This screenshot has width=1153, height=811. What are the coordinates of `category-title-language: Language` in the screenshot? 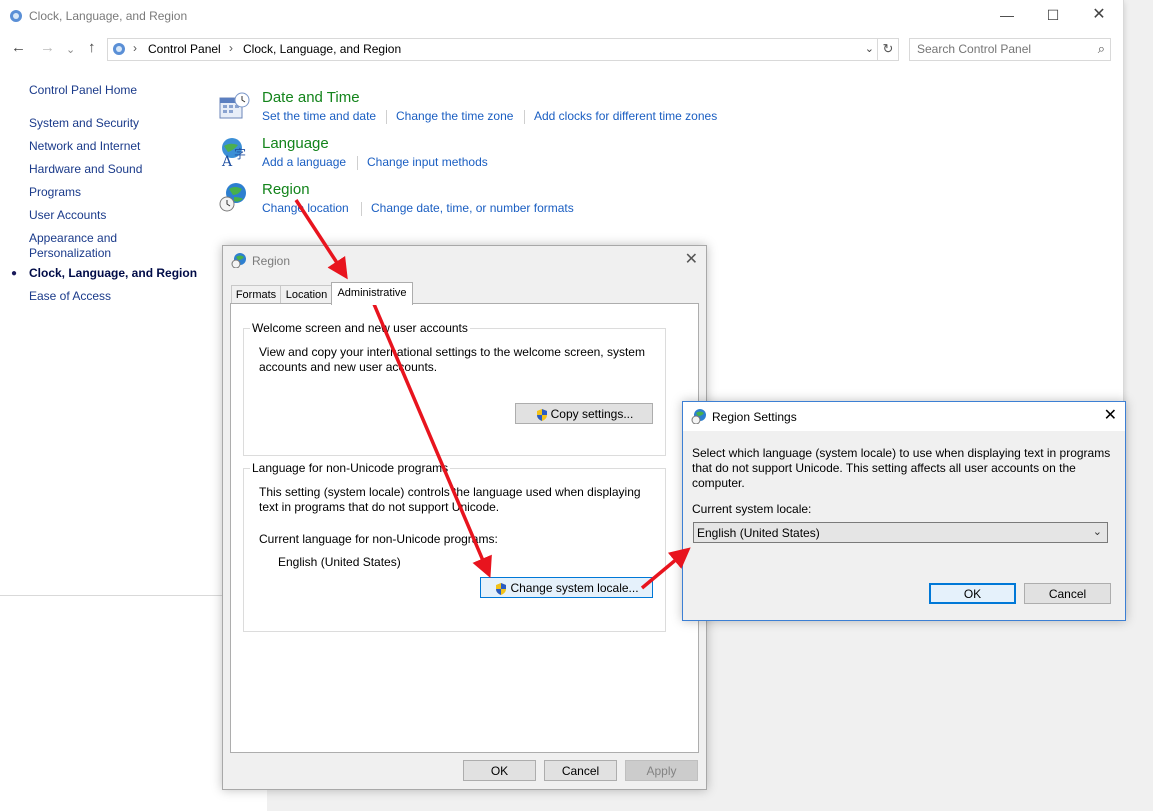 It's located at (295, 143).